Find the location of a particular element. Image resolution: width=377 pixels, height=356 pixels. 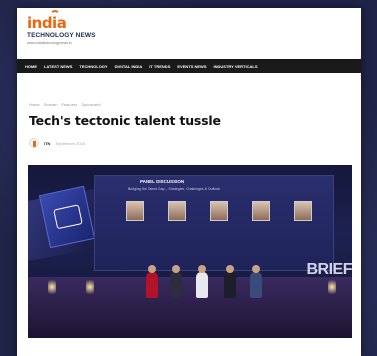

breadcrumb-item: Sponsored is located at coordinates (90, 104).